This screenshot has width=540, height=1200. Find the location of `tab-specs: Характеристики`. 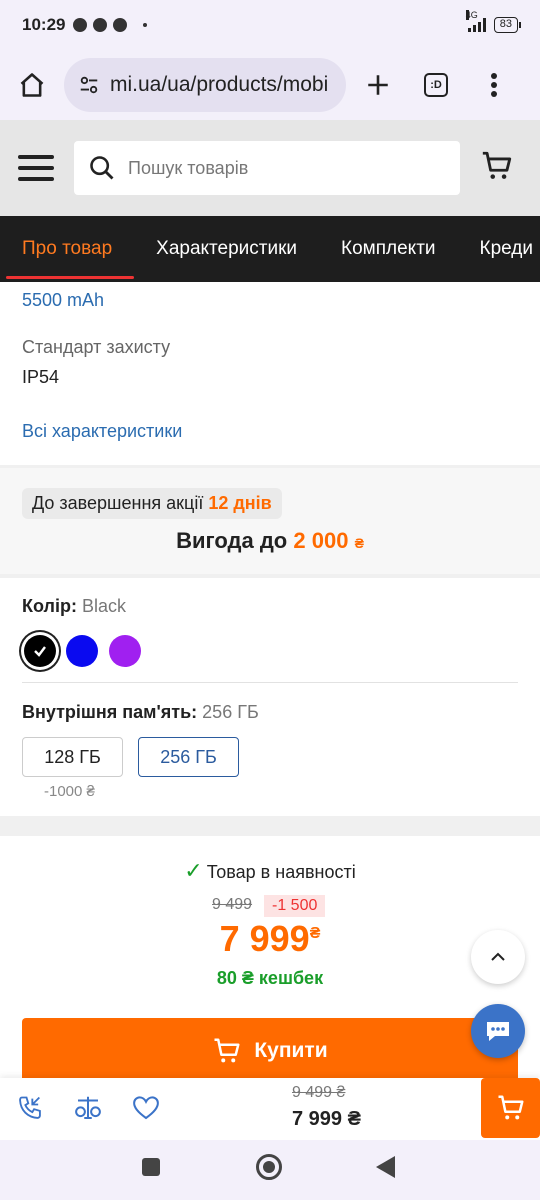

tab-specs: Характеристики is located at coordinates (226, 249).